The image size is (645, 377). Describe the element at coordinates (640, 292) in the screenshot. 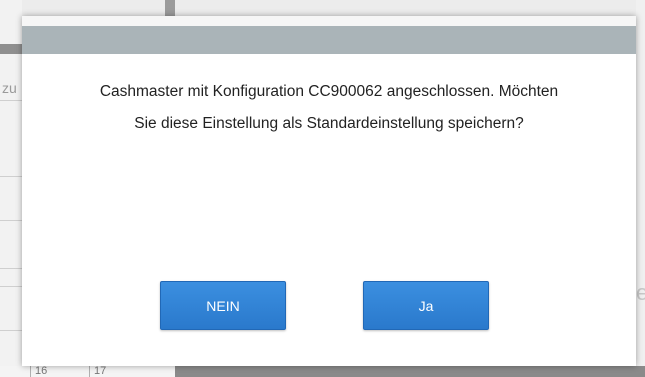

I see `background-glyph: e` at that location.